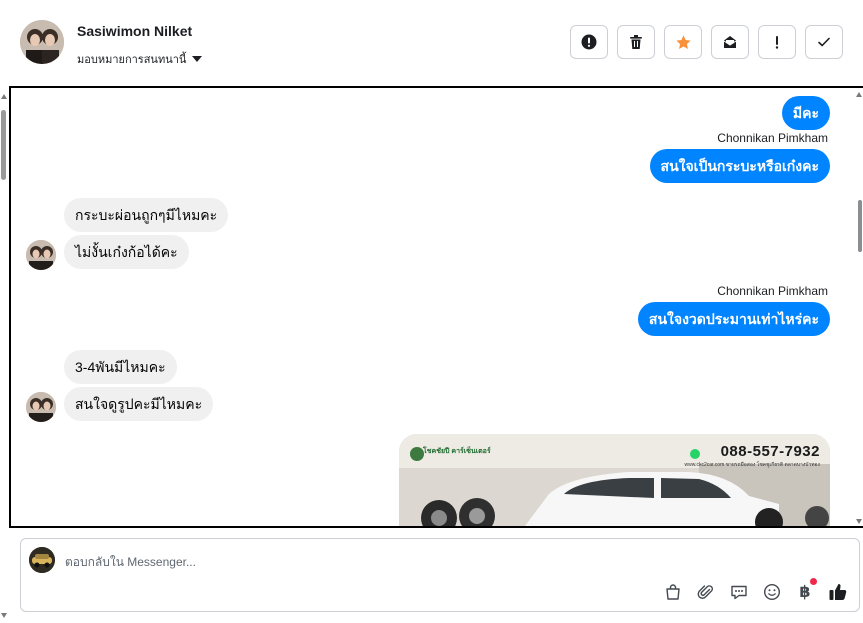 The image size is (863, 623). I want to click on paperclip-icon, so click(705, 592).